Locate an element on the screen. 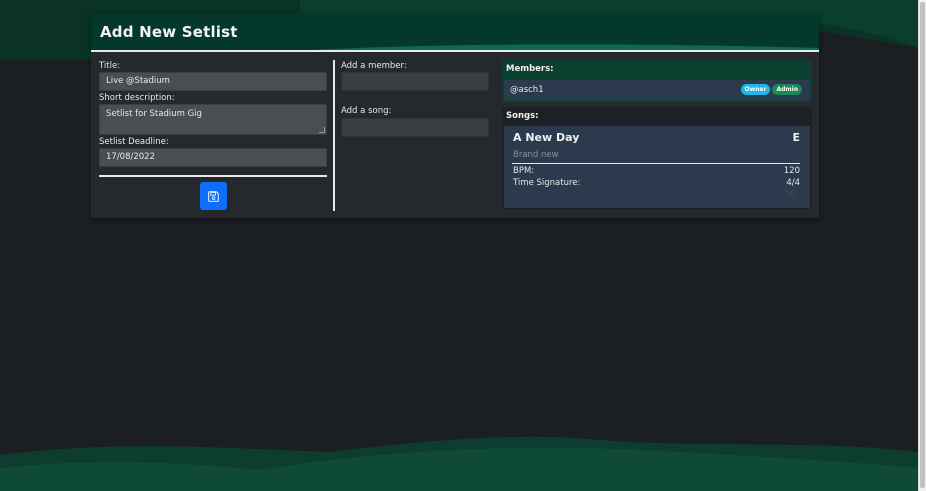 This screenshot has width=926, height=491. save-button is located at coordinates (213, 196).